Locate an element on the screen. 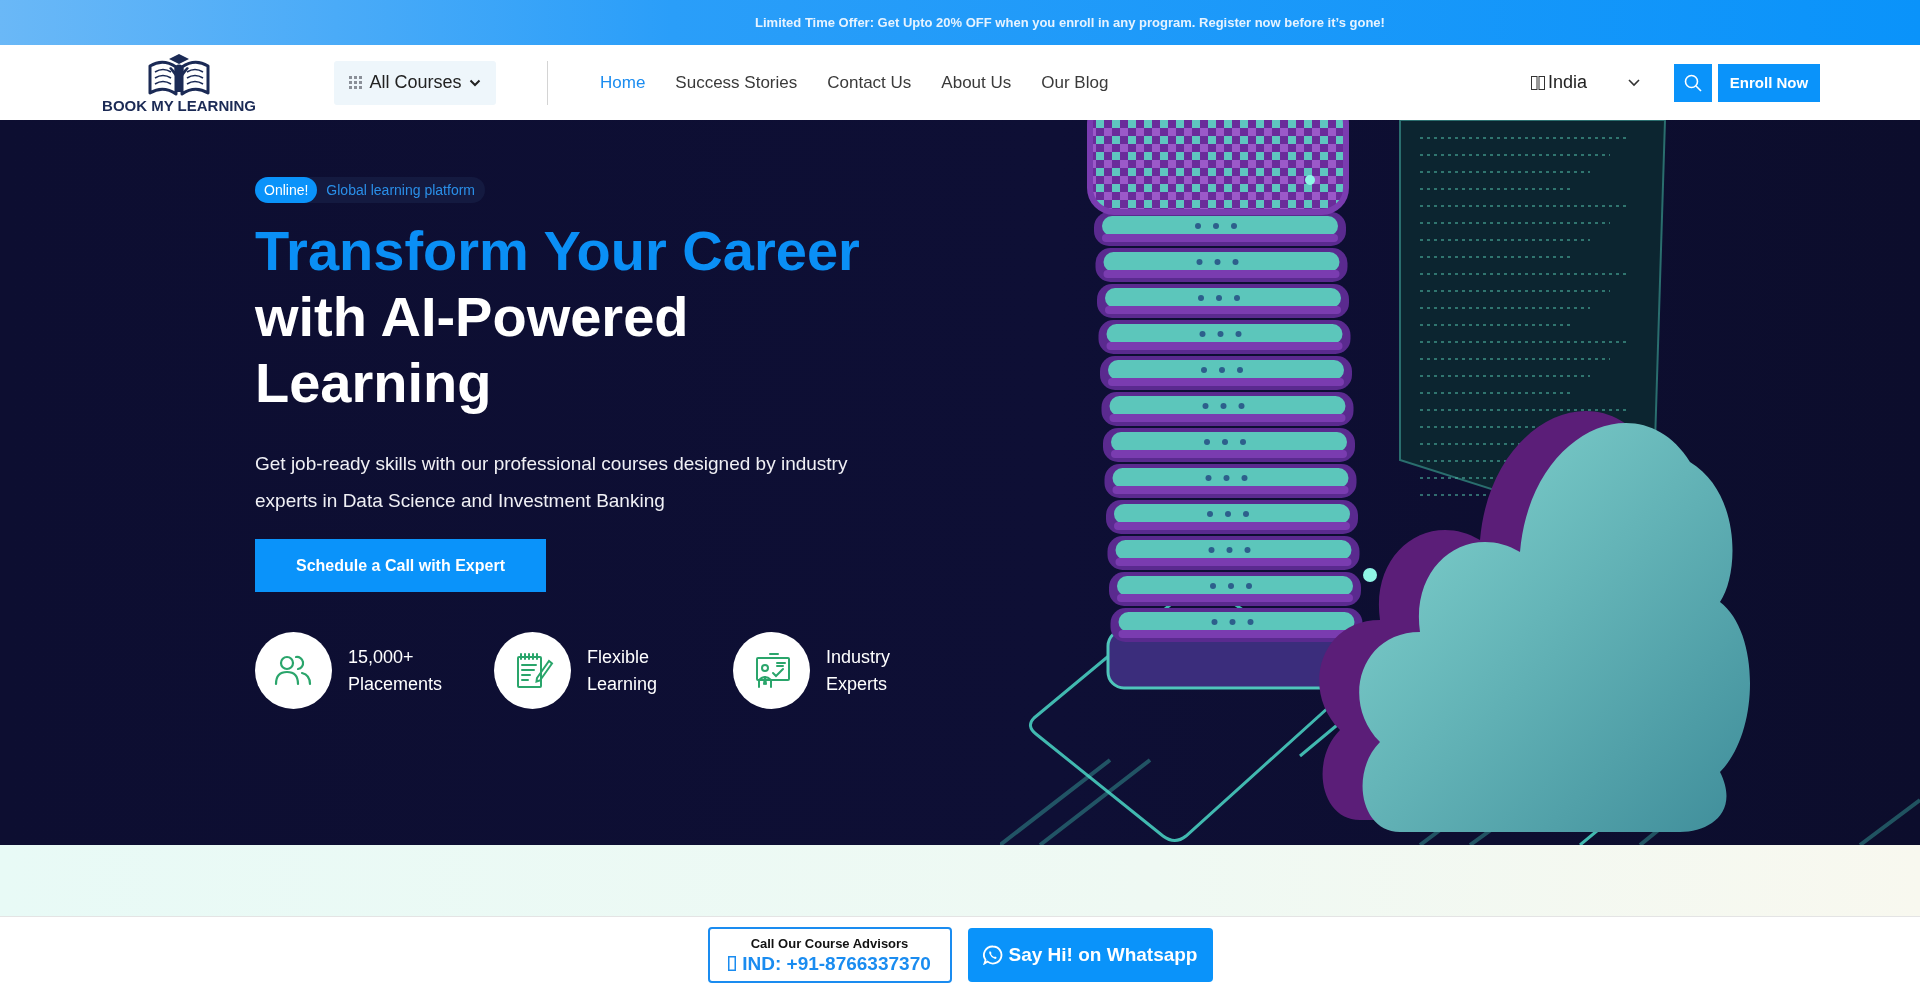 The image size is (1920, 993). search-button is located at coordinates (1693, 82).